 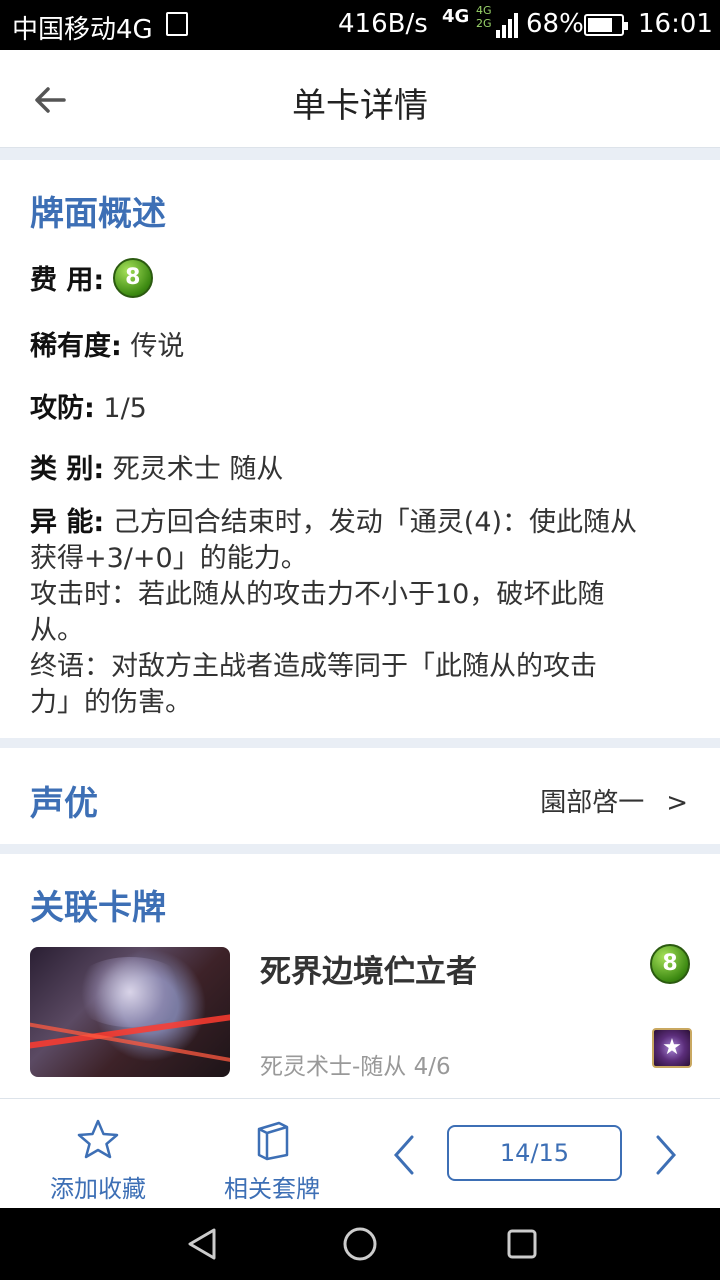 What do you see at coordinates (383, 24) in the screenshot?
I see `network-speed: 416B/s` at bounding box center [383, 24].